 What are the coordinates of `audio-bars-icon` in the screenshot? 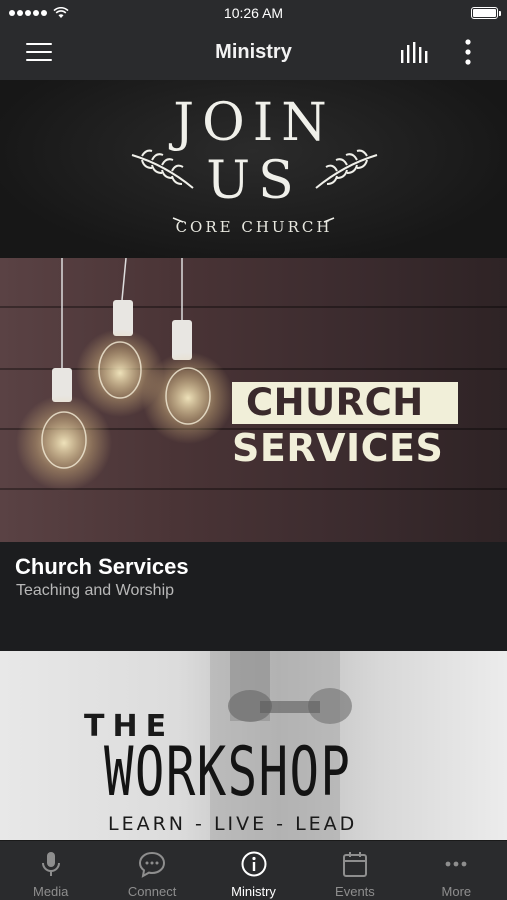 It's located at (415, 53).